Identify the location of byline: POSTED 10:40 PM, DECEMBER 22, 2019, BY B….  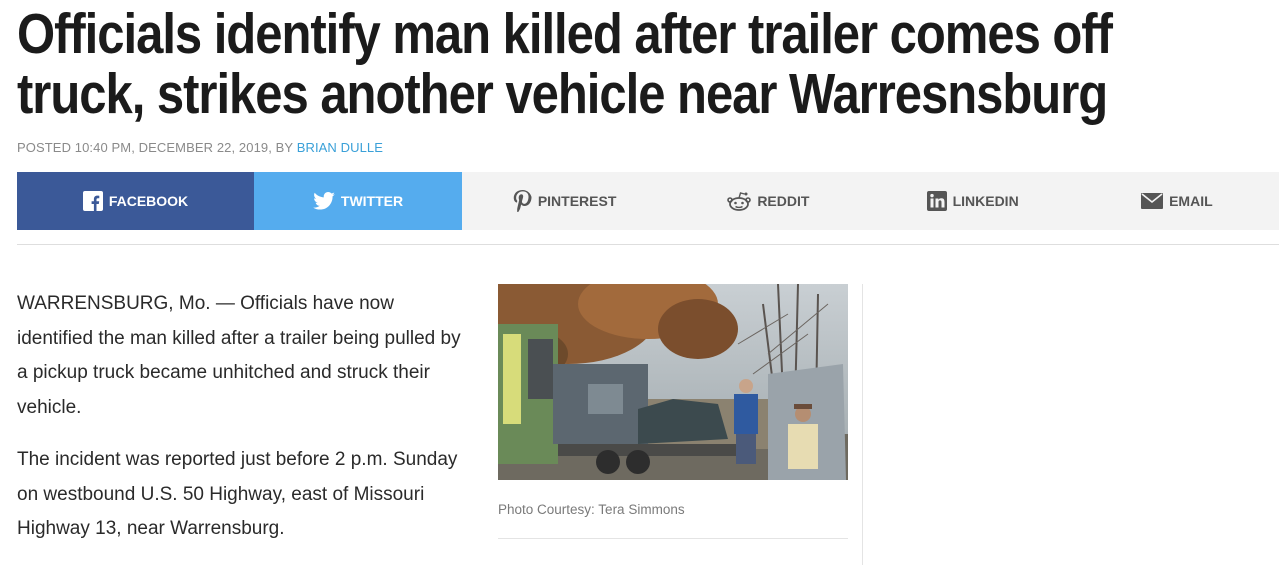
(200, 147).